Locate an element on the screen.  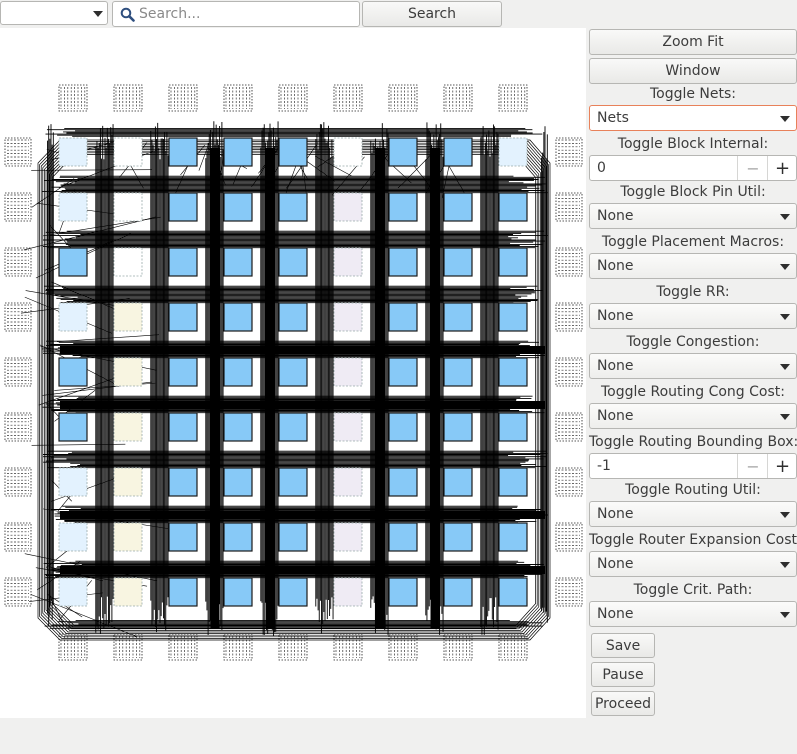
toggle-congestion-value: None is located at coordinates (615, 366).